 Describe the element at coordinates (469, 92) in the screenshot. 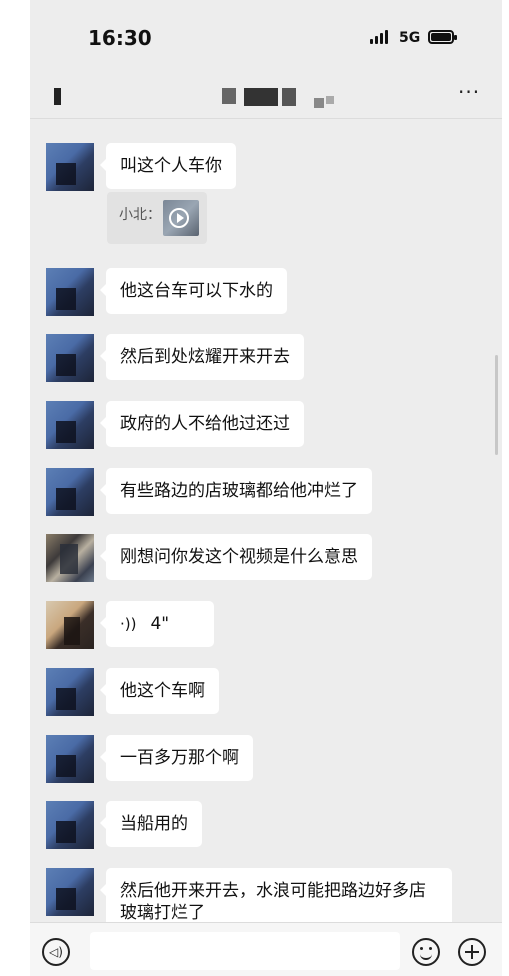

I see `more-dots-icon: ···` at that location.